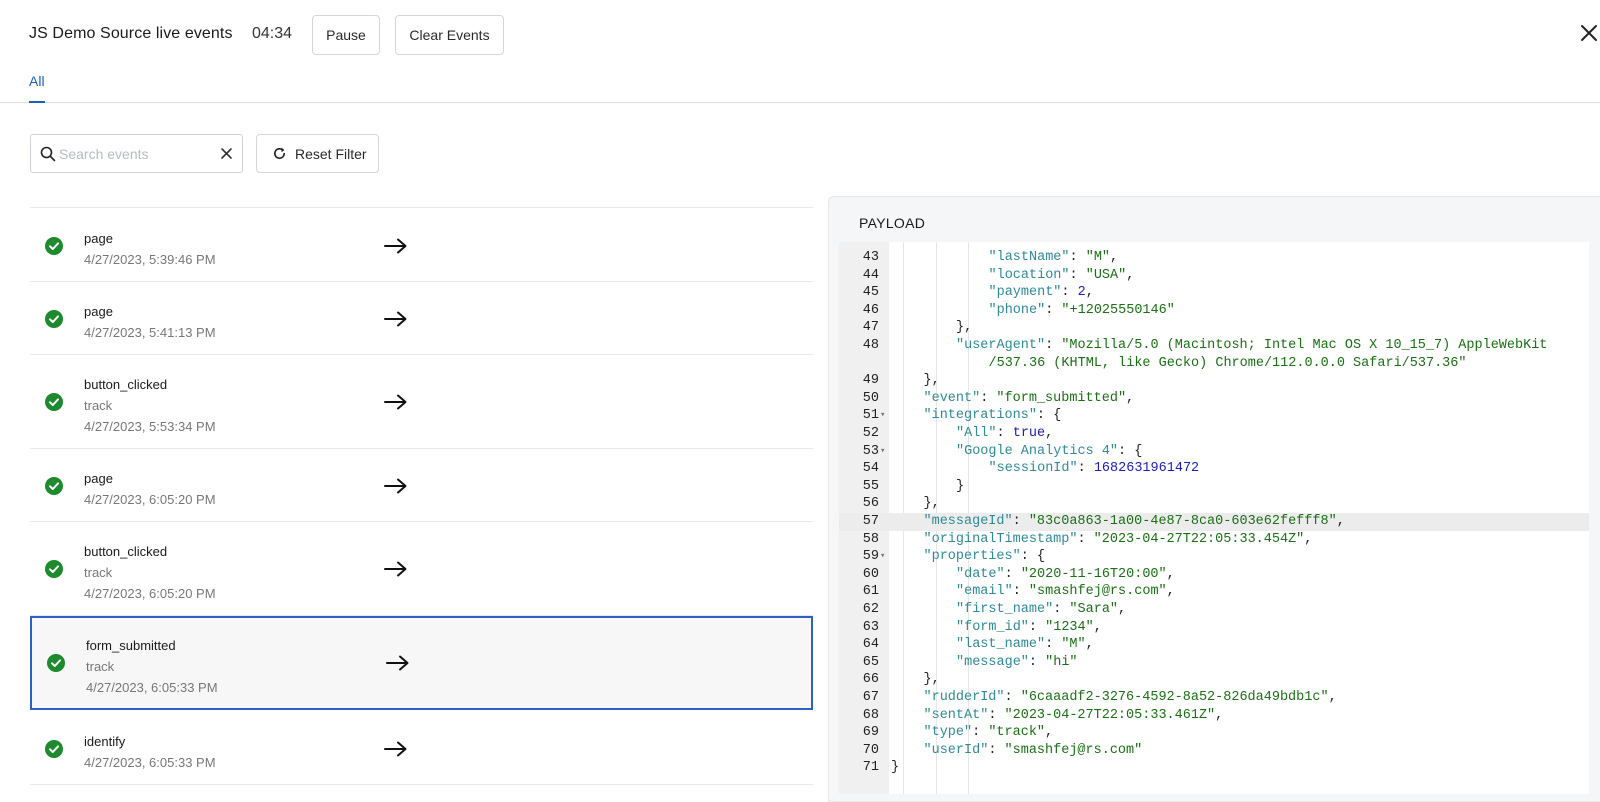 The width and height of the screenshot is (1600, 802). Describe the element at coordinates (870, 521) in the screenshot. I see `line-number: 57` at that location.